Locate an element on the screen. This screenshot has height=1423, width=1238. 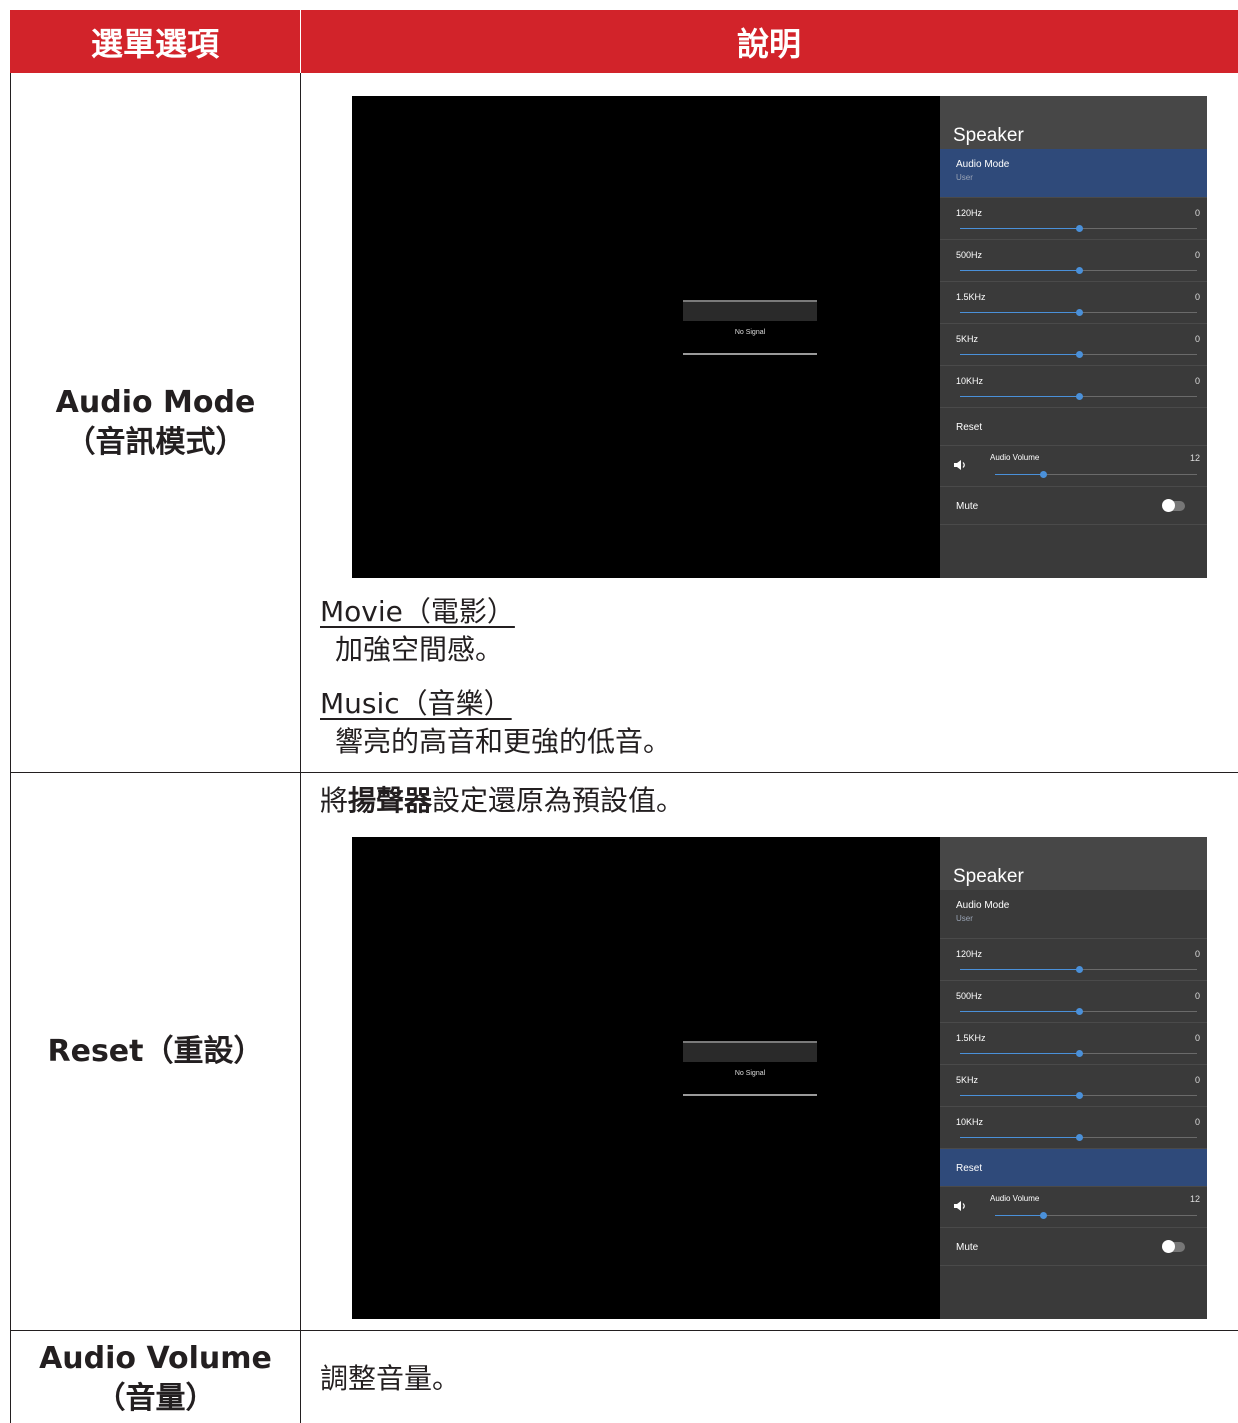
audio-mode-value: User is located at coordinates (964, 918).